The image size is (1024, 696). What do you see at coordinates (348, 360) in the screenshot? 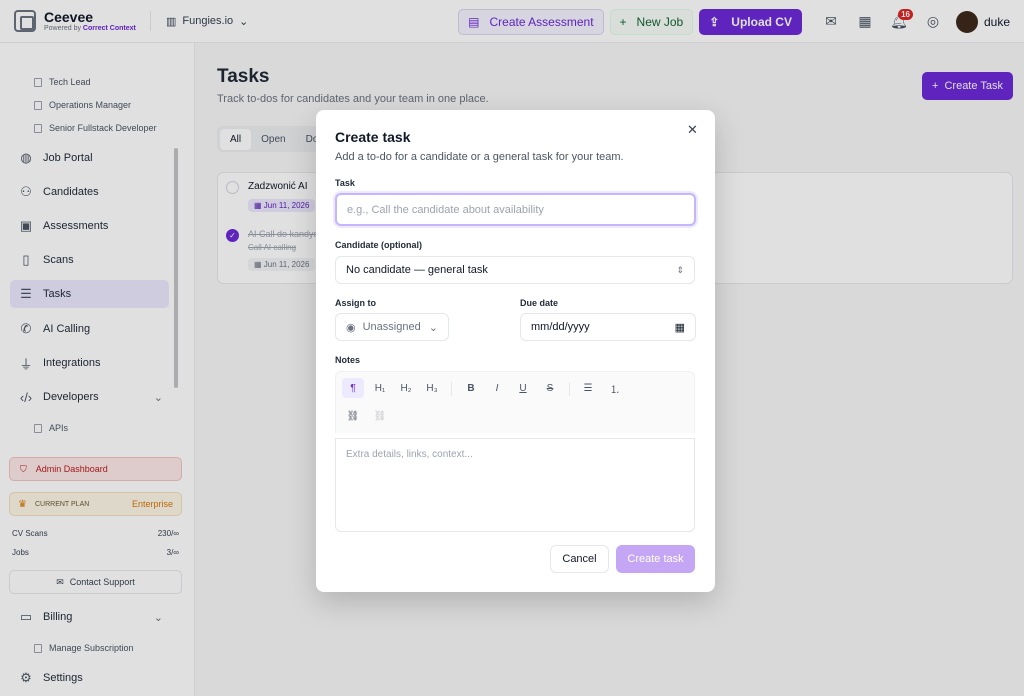
I see `notes-label: Notes` at bounding box center [348, 360].